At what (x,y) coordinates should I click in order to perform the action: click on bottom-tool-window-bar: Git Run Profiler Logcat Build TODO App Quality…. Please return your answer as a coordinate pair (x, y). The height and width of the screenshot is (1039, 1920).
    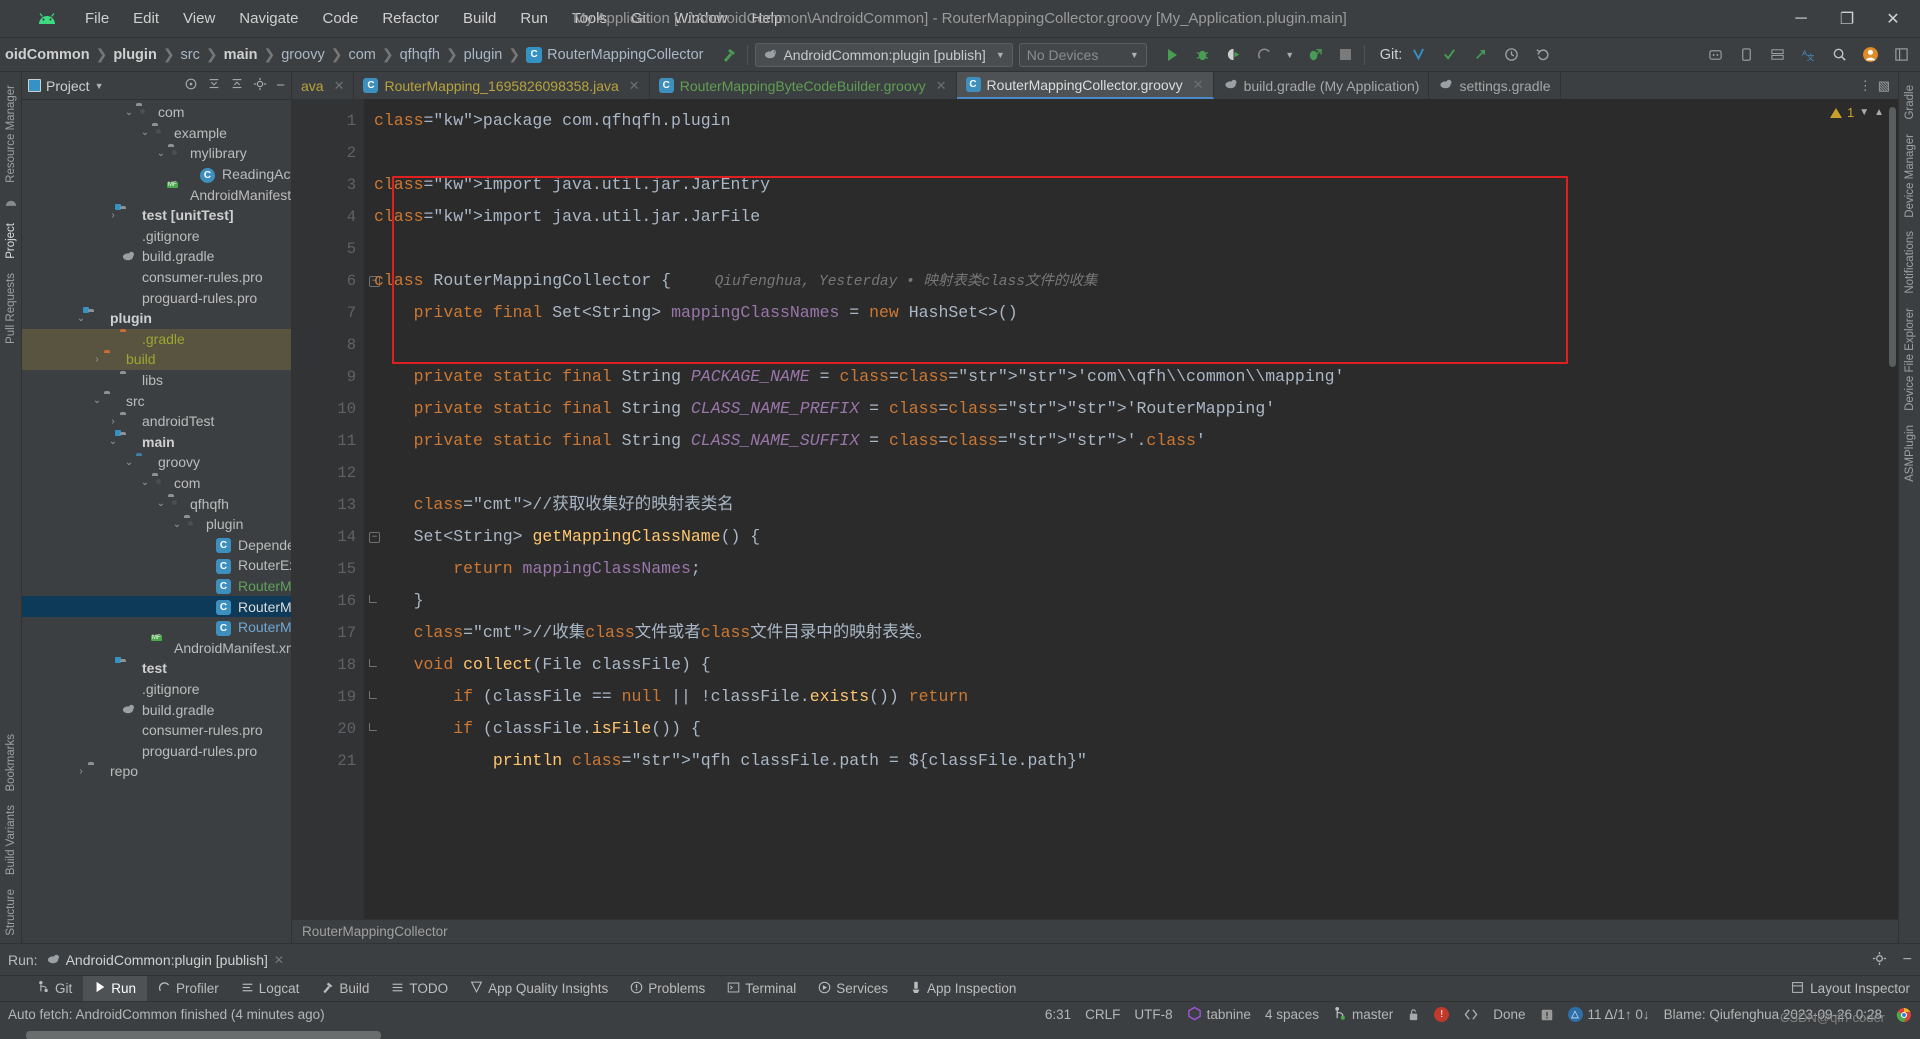
    Looking at the image, I should click on (960, 988).